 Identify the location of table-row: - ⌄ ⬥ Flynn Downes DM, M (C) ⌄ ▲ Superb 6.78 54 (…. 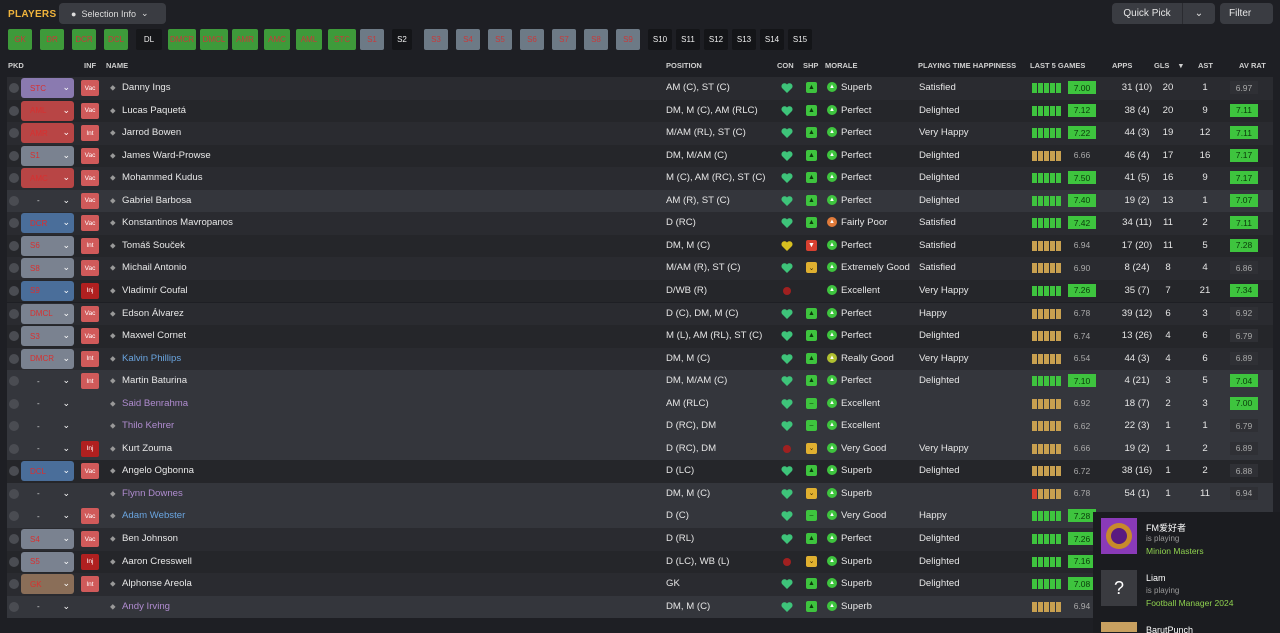
(640, 494).